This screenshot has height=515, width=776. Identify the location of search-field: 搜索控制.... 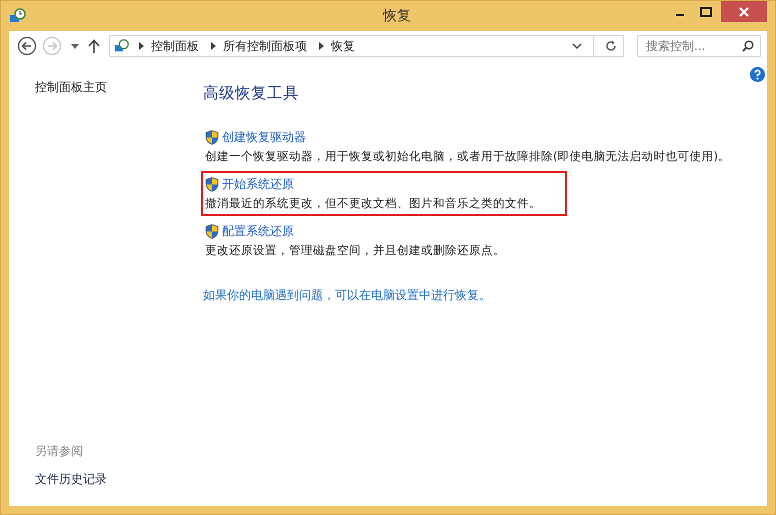
(699, 46).